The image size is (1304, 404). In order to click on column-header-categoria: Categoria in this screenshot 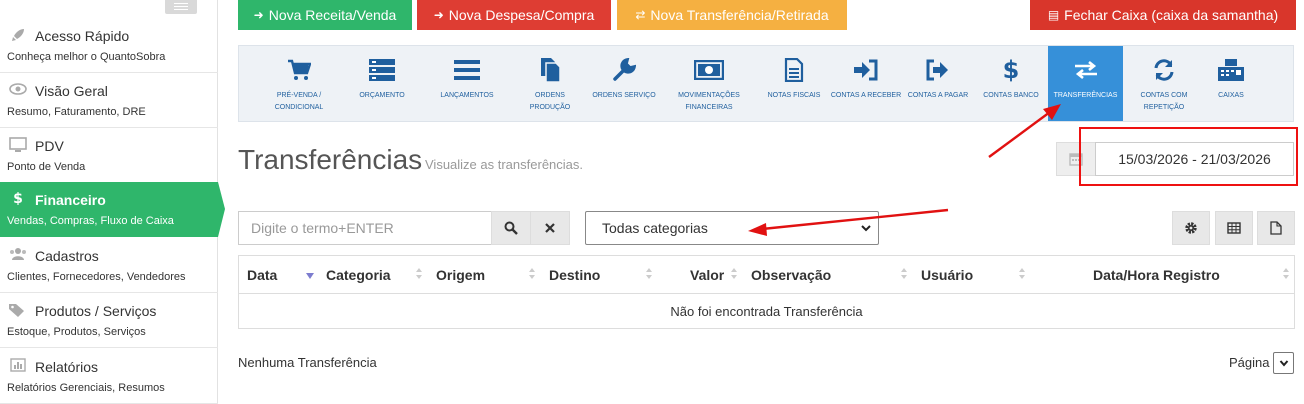, I will do `click(358, 274)`.